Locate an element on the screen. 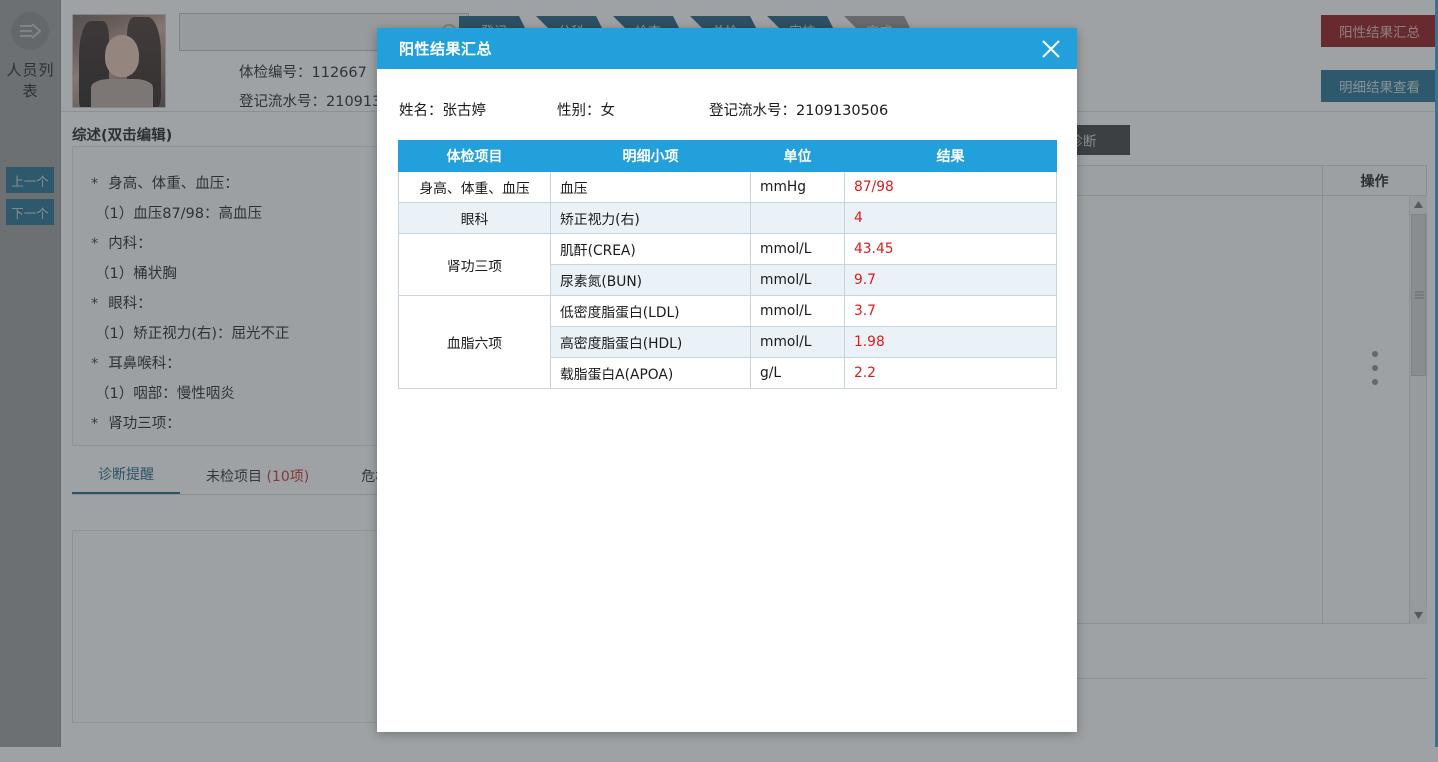 The width and height of the screenshot is (1438, 762). table-row: 肾功三项 肌酐(CREA) mmol/L 43.45 is located at coordinates (727, 264).